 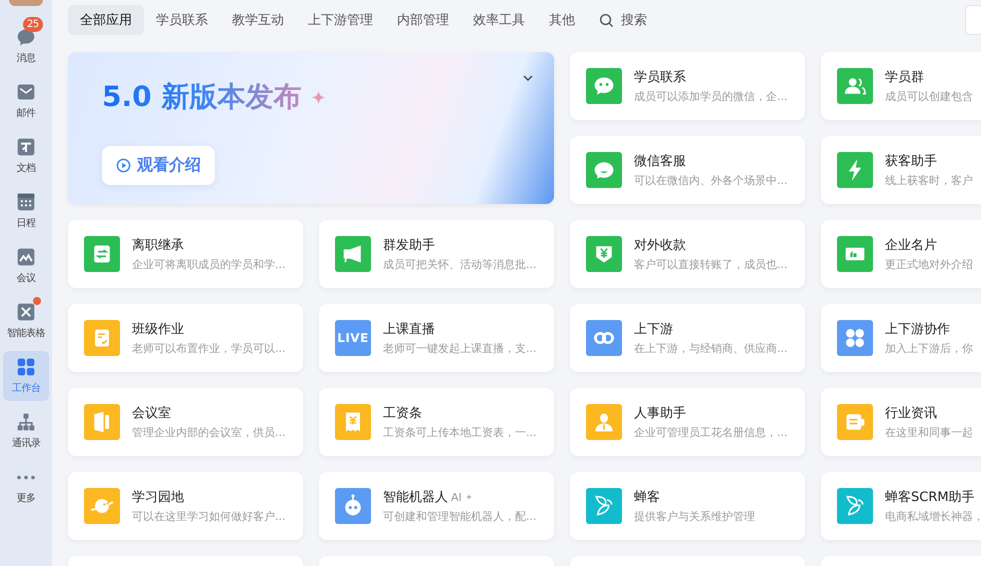 I want to click on sidebar-item: 通讯录, so click(x=26, y=431).